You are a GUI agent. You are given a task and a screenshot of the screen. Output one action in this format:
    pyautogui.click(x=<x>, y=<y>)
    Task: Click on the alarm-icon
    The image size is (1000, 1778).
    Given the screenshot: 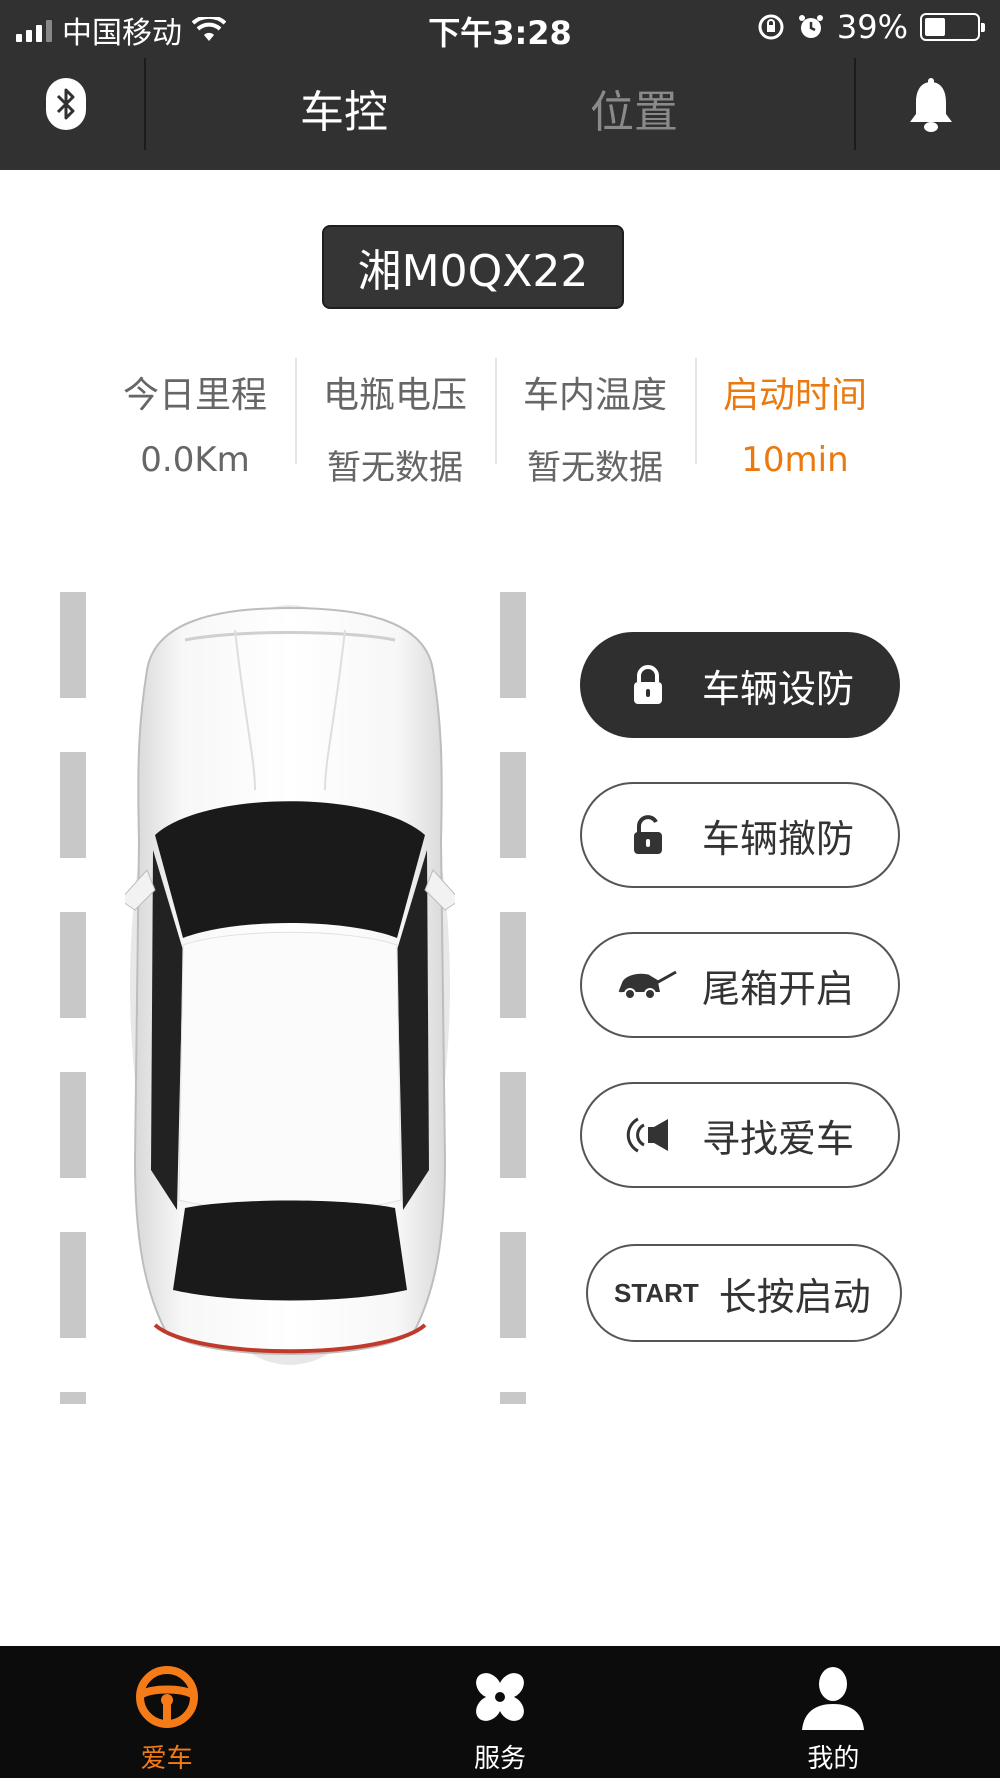 What is the action you would take?
    pyautogui.click(x=810, y=26)
    